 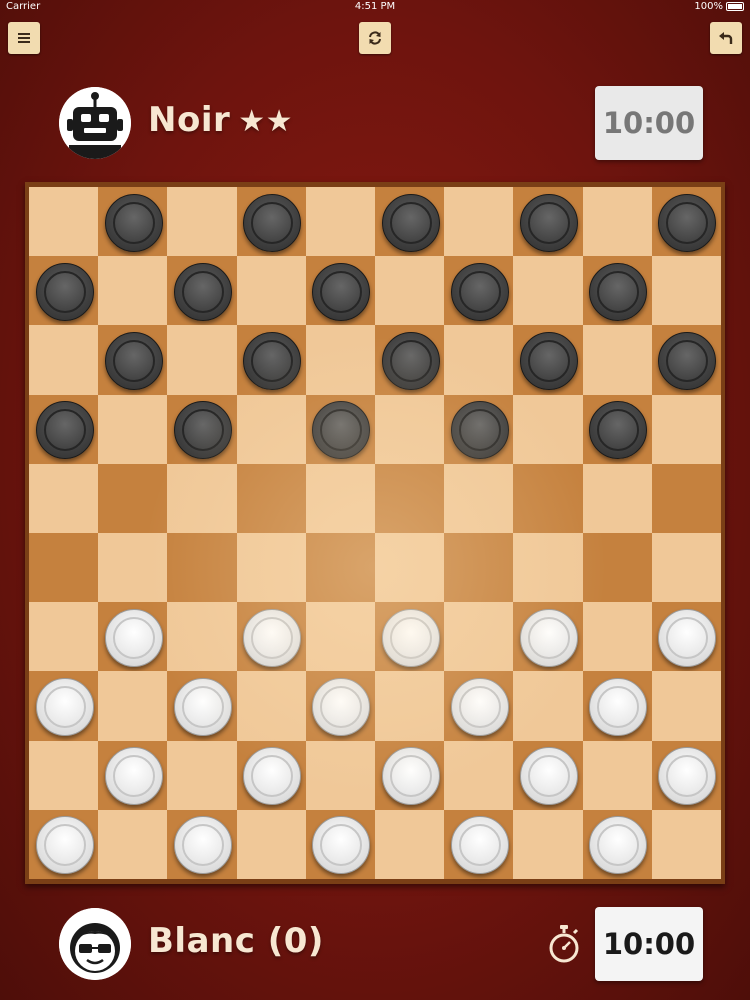 I want to click on opponent-name-label: Noir ★★, so click(x=220, y=120).